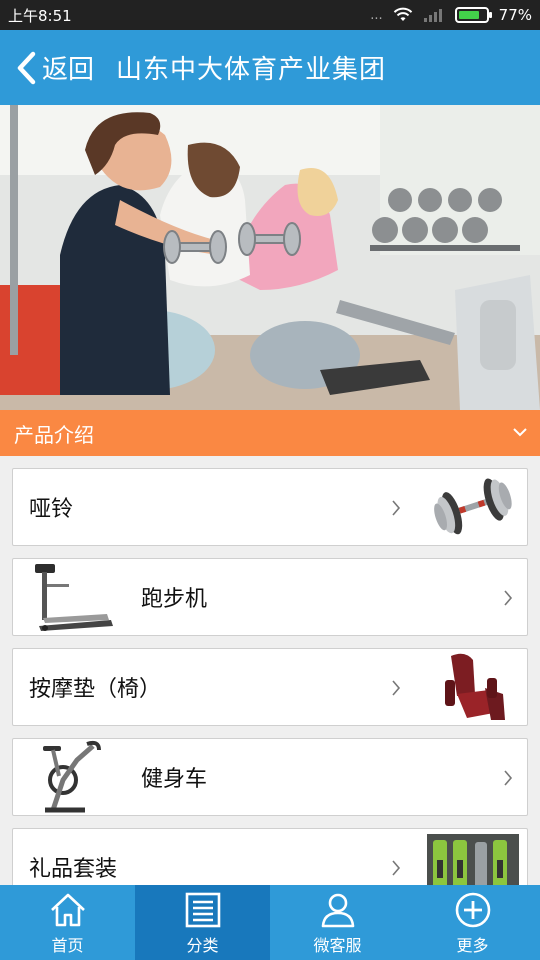 The height and width of the screenshot is (960, 540). Describe the element at coordinates (270, 15) in the screenshot. I see `status-bar: 上午8:51 ... 77%` at that location.